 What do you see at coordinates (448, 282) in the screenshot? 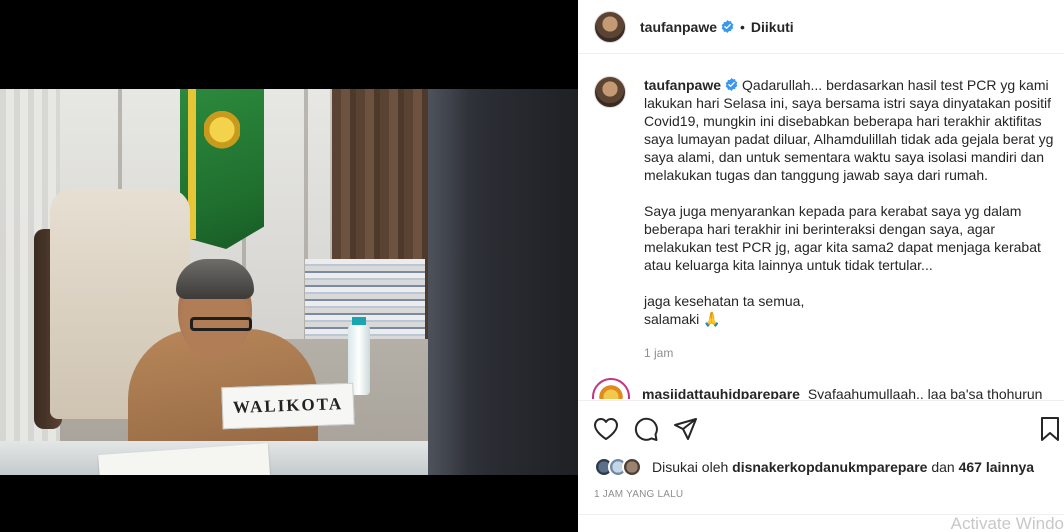
I see `photo-foreground-edge` at bounding box center [448, 282].